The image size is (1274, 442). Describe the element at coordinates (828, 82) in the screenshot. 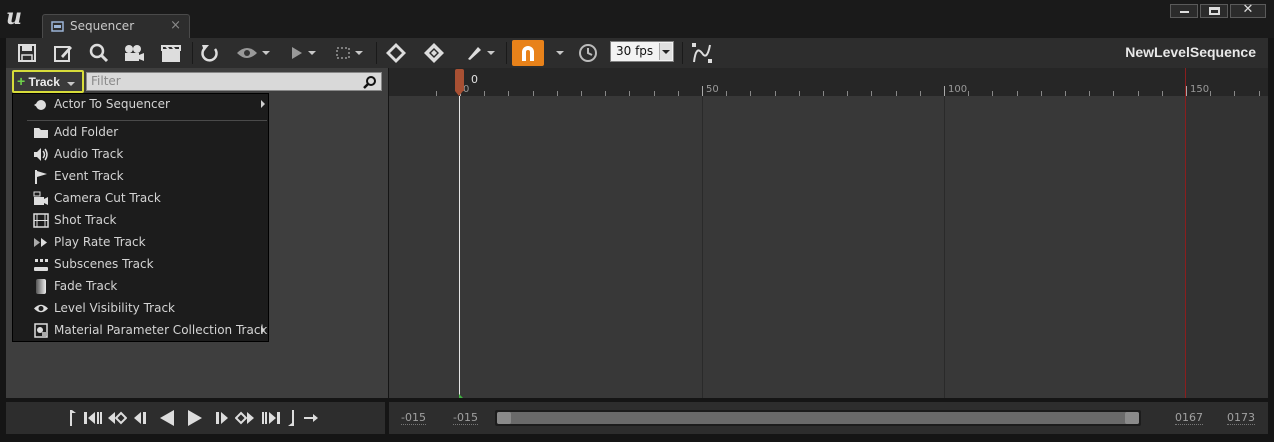

I see `time-ruler: 0 50 100 150` at that location.